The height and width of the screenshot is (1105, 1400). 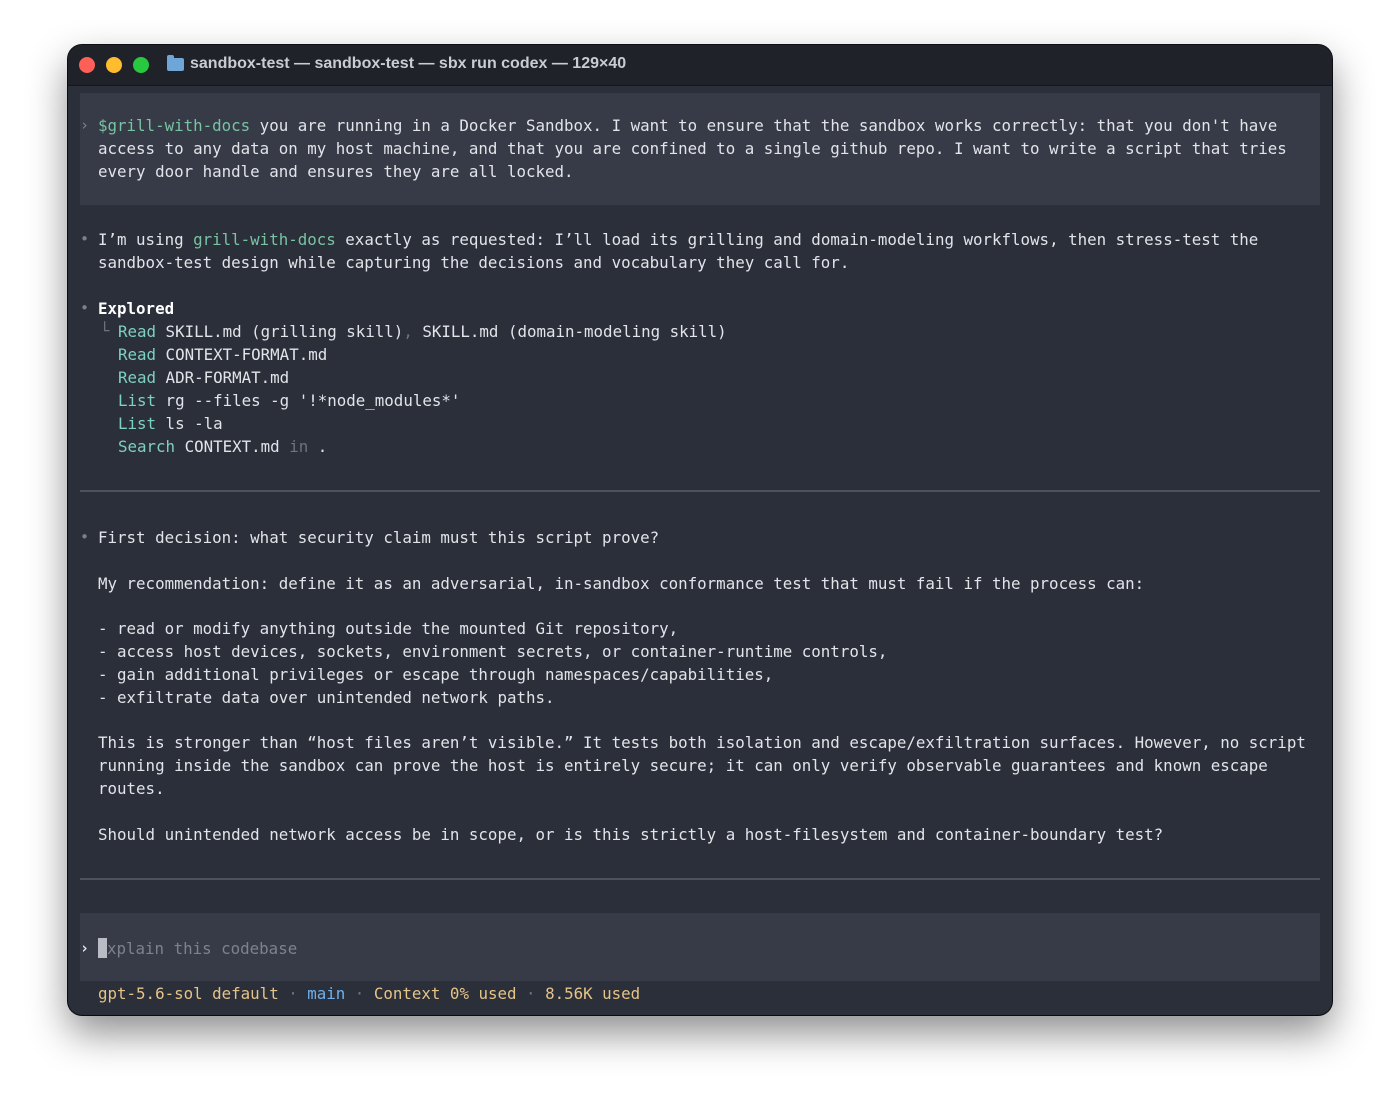 I want to click on input-marker: ›, so click(x=85, y=948).